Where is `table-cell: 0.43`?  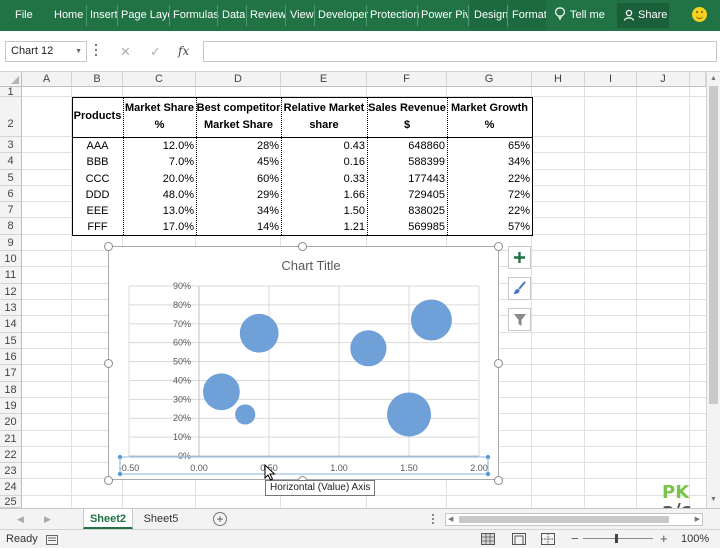 table-cell: 0.43 is located at coordinates (324, 146).